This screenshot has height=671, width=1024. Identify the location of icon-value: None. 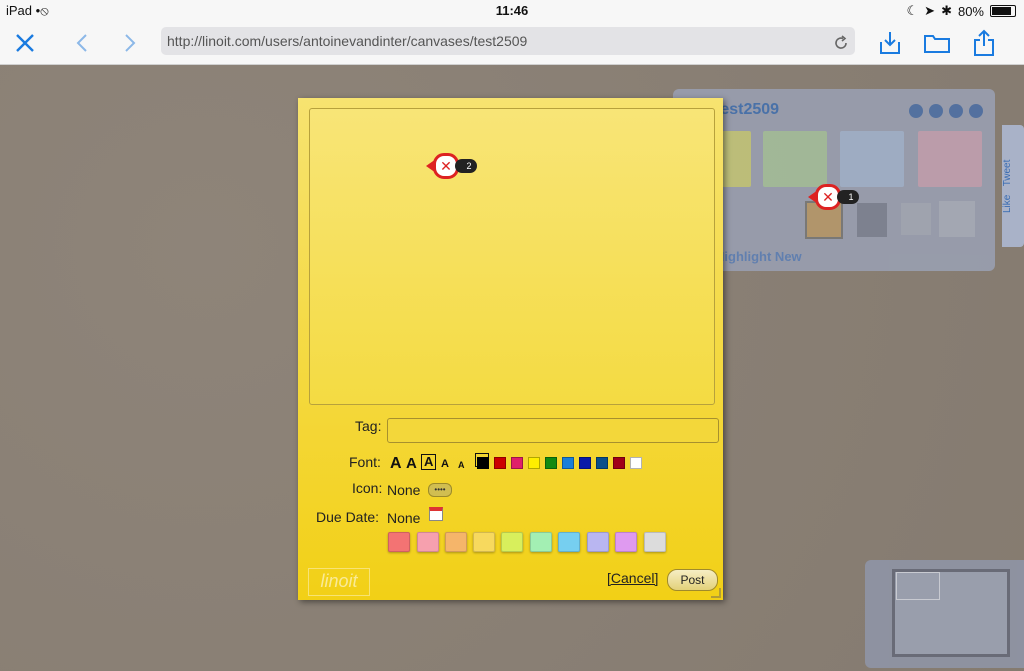
(404, 490).